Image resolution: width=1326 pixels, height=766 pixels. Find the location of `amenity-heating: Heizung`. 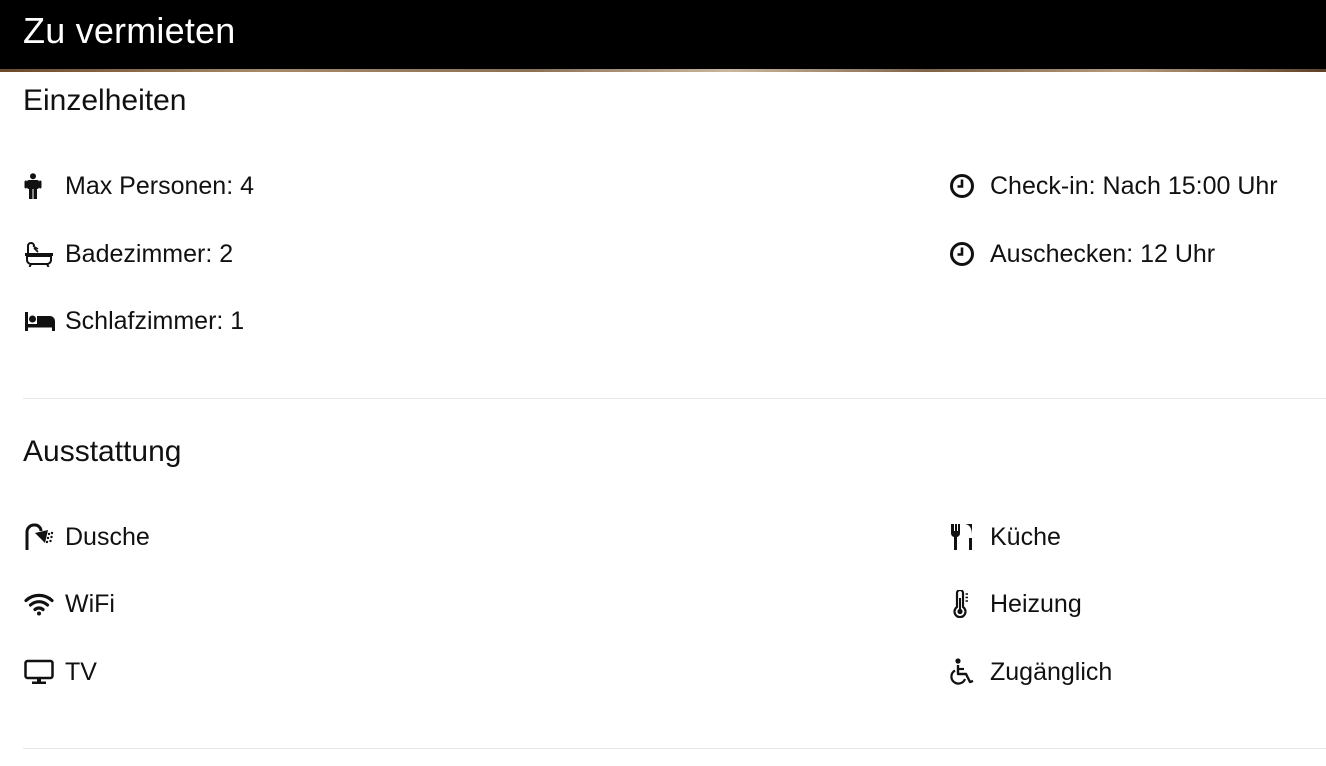

amenity-heating: Heizung is located at coordinates (1015, 604).